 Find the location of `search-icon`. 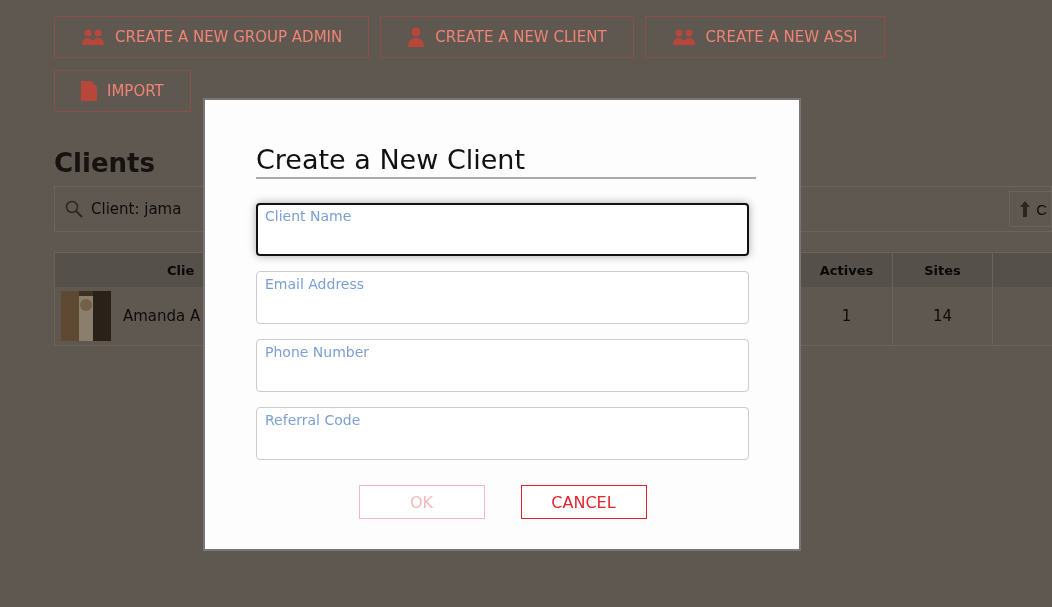

search-icon is located at coordinates (74, 209).